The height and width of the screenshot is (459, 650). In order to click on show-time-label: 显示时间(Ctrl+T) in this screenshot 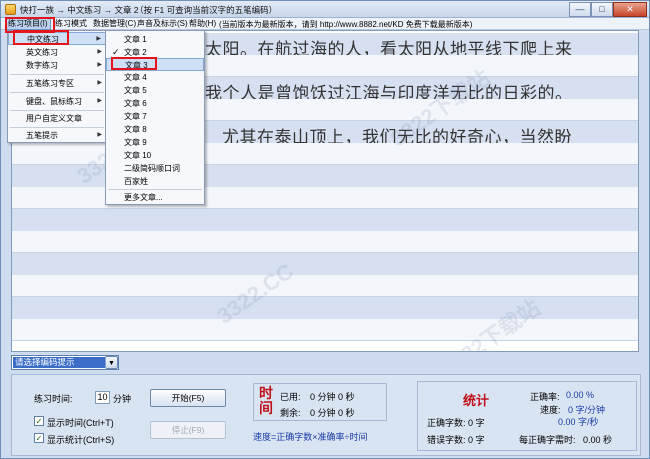, I will do `click(80, 423)`.